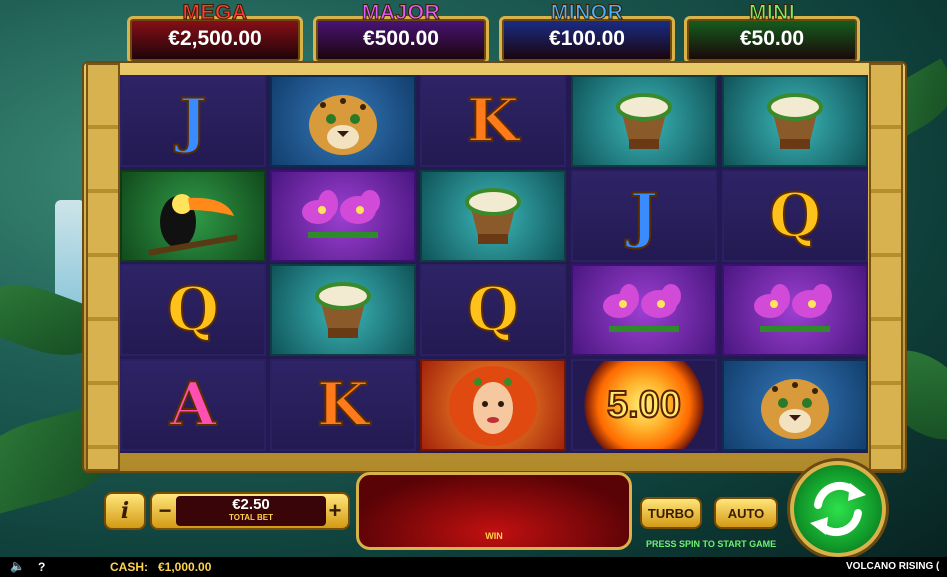 This screenshot has height=577, width=947. Describe the element at coordinates (17, 566) in the screenshot. I see `sound-icon: 🔈` at that location.